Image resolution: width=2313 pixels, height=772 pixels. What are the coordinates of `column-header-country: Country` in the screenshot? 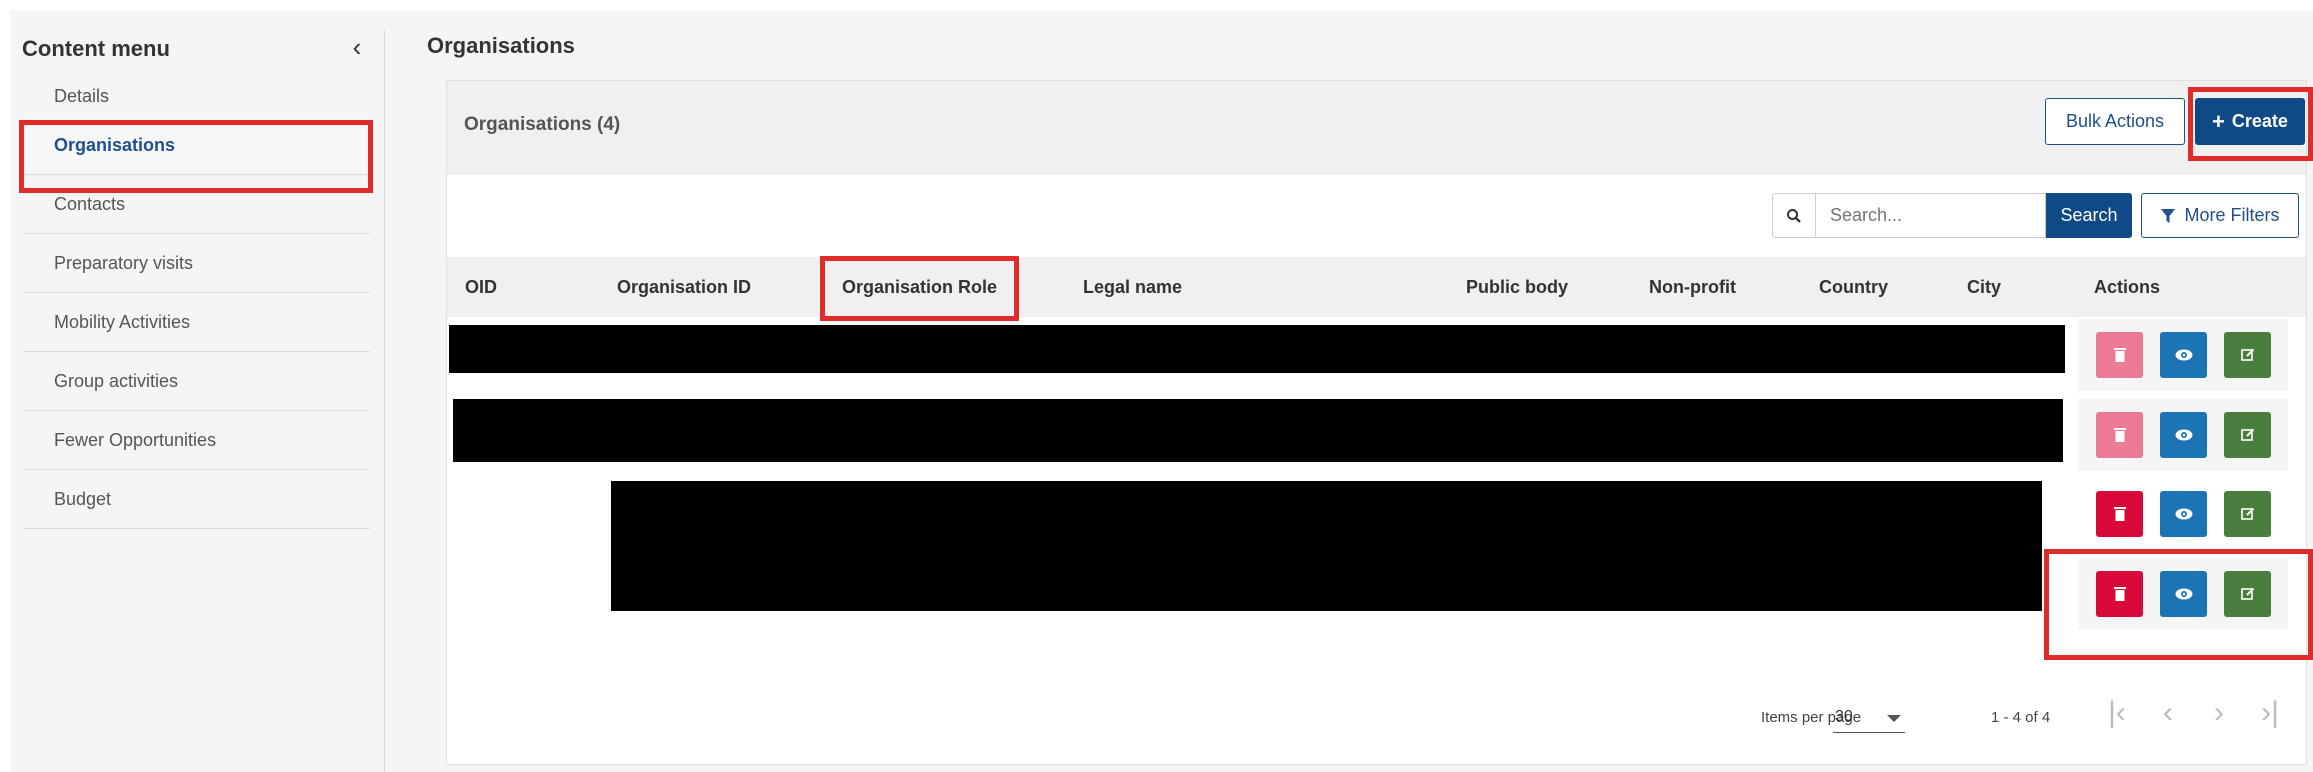 It's located at (1853, 287).